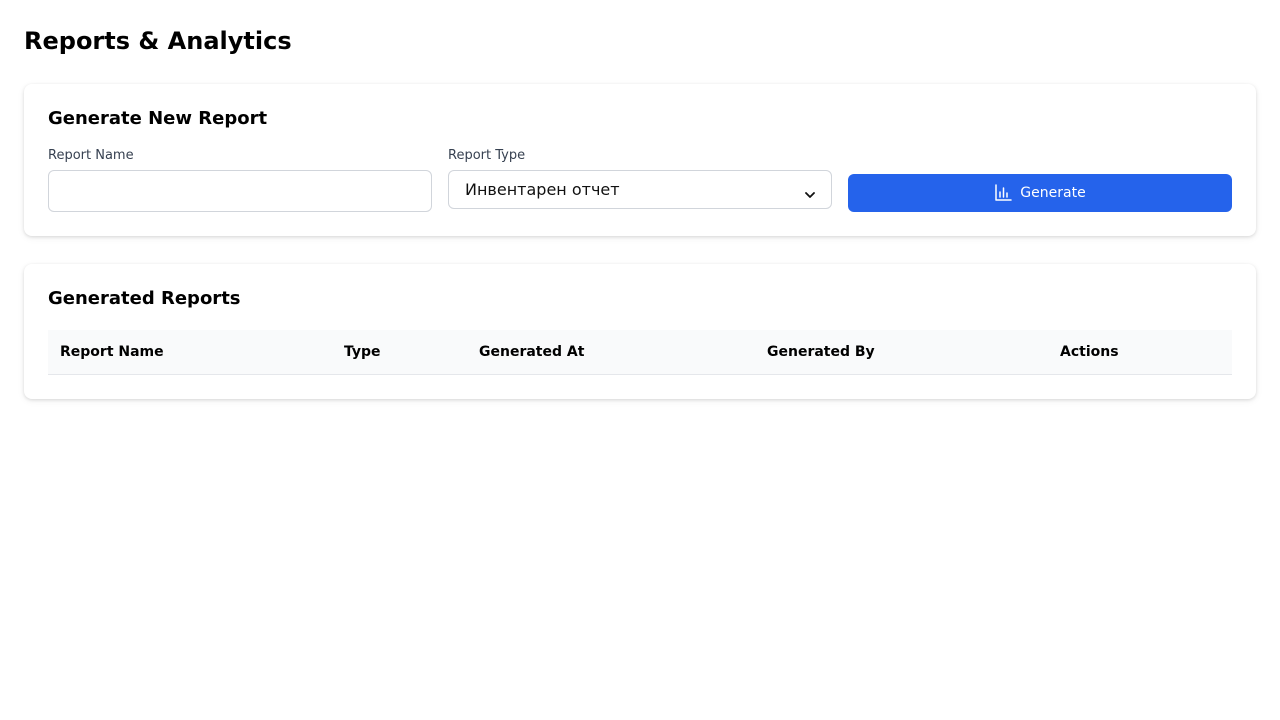 This screenshot has height=720, width=1280. I want to click on generate-form: Report Name Report Type Инвентарен отчет, so click(640, 180).